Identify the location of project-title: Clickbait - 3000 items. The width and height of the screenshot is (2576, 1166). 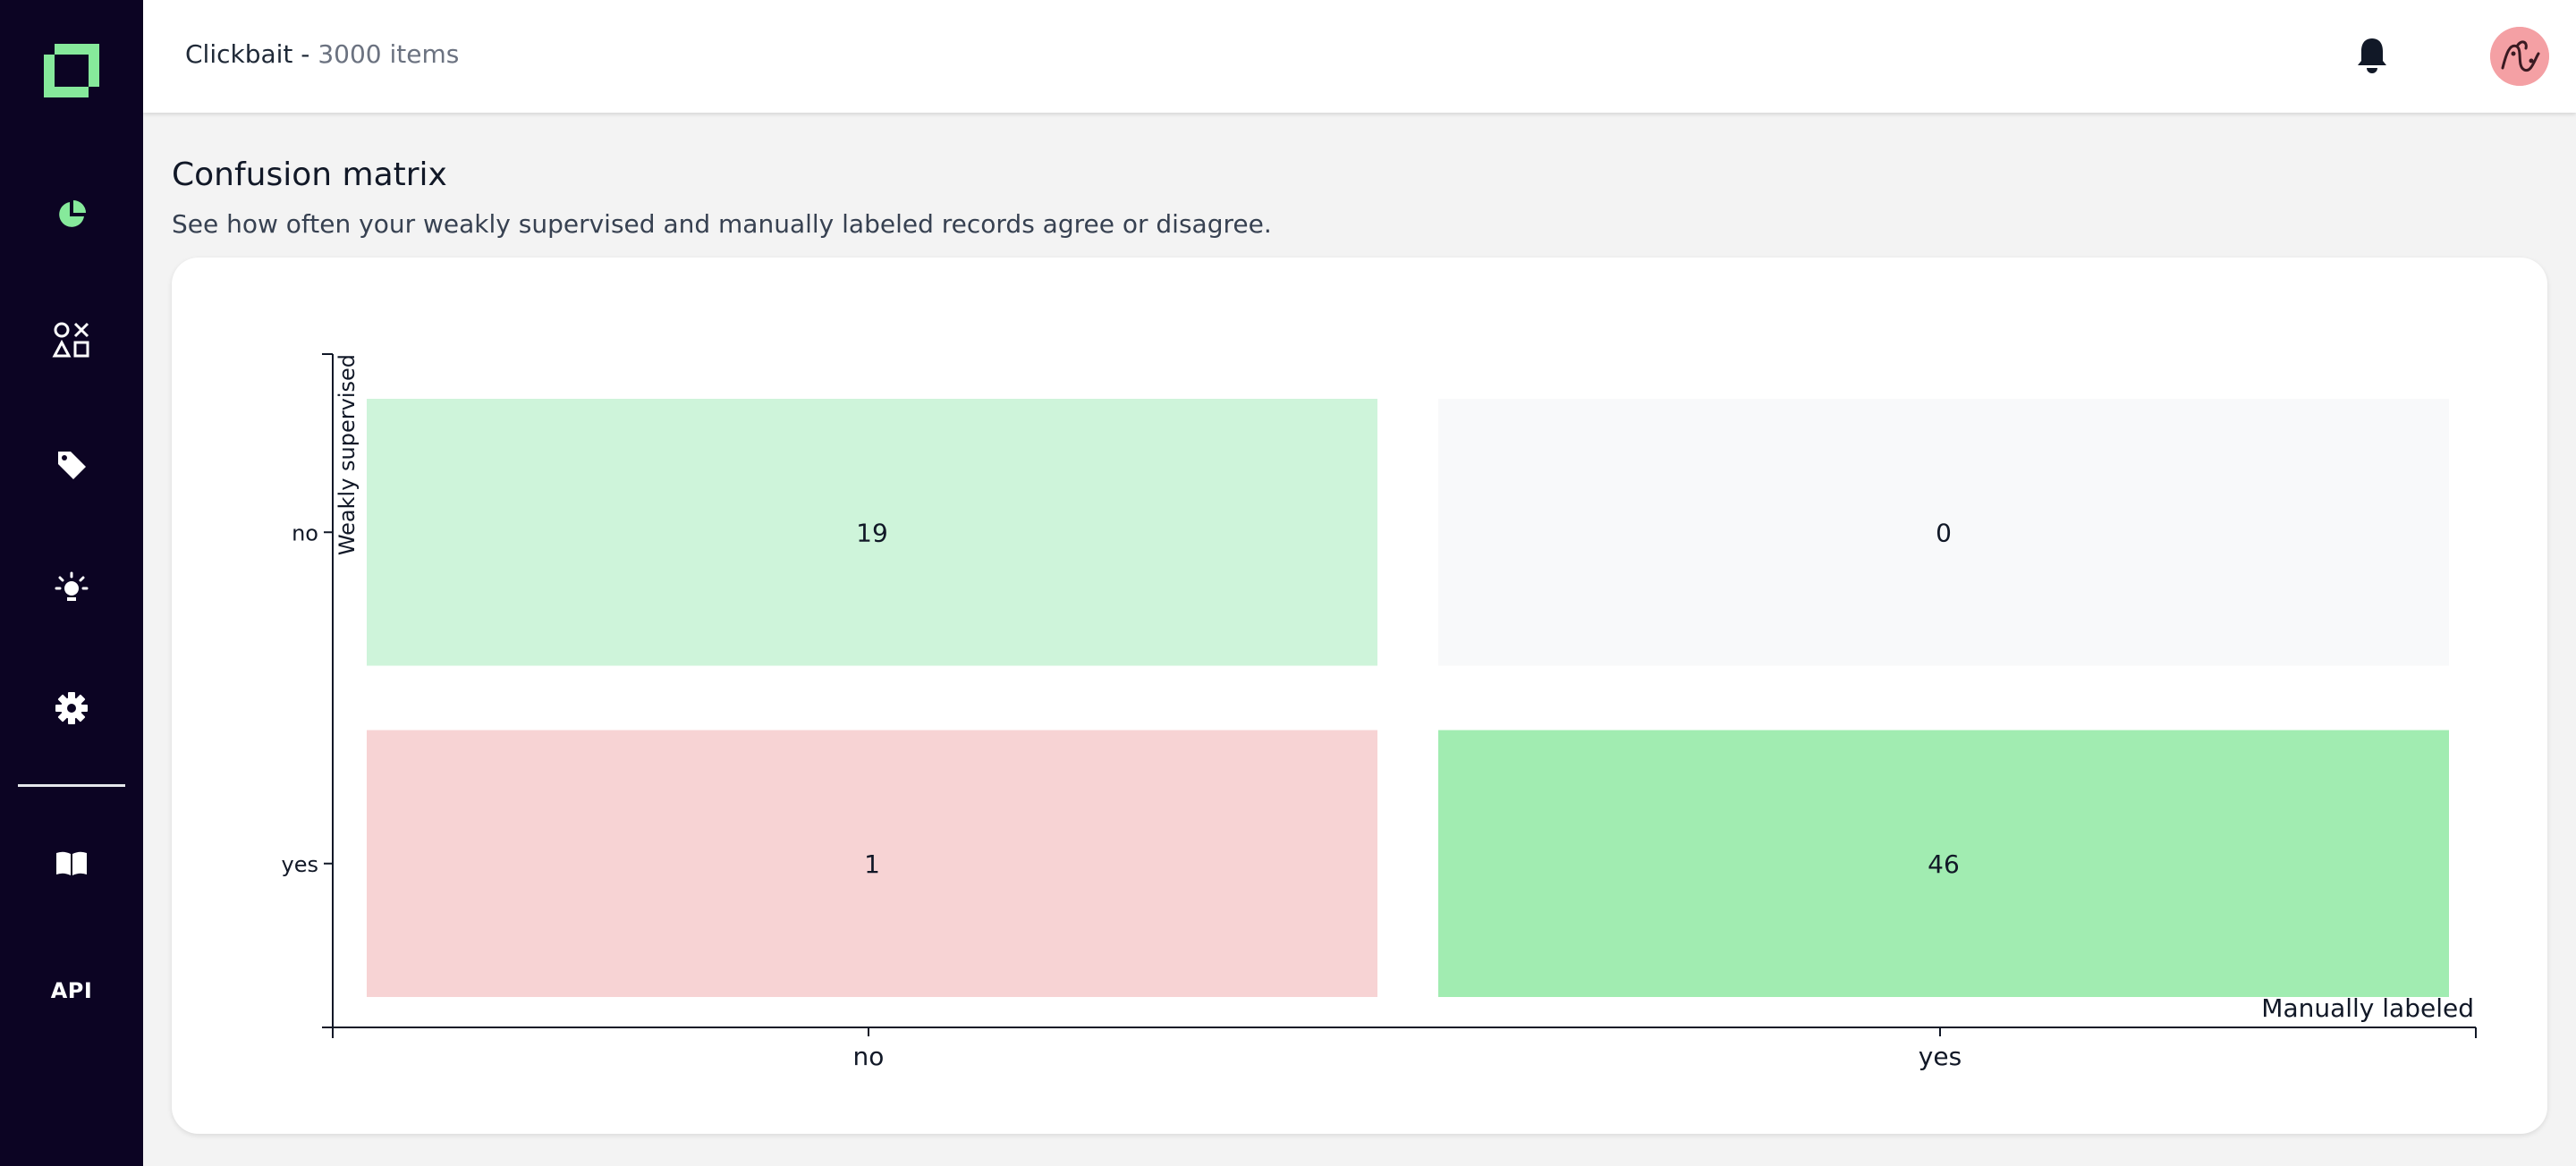
(322, 54).